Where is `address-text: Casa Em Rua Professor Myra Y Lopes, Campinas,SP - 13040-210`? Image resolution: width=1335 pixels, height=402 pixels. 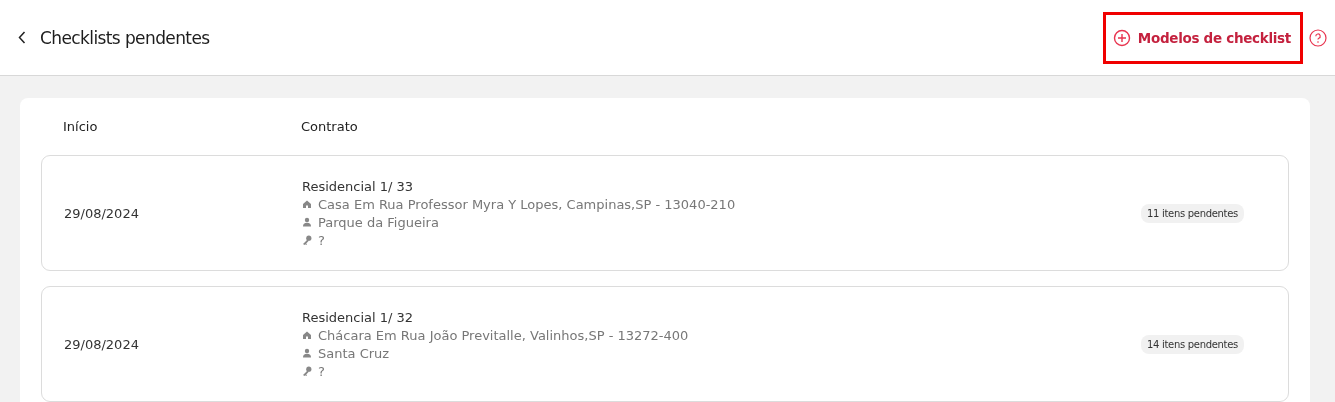 address-text: Casa Em Rua Professor Myra Y Lopes, Campinas,SP - 13040-210 is located at coordinates (527, 204).